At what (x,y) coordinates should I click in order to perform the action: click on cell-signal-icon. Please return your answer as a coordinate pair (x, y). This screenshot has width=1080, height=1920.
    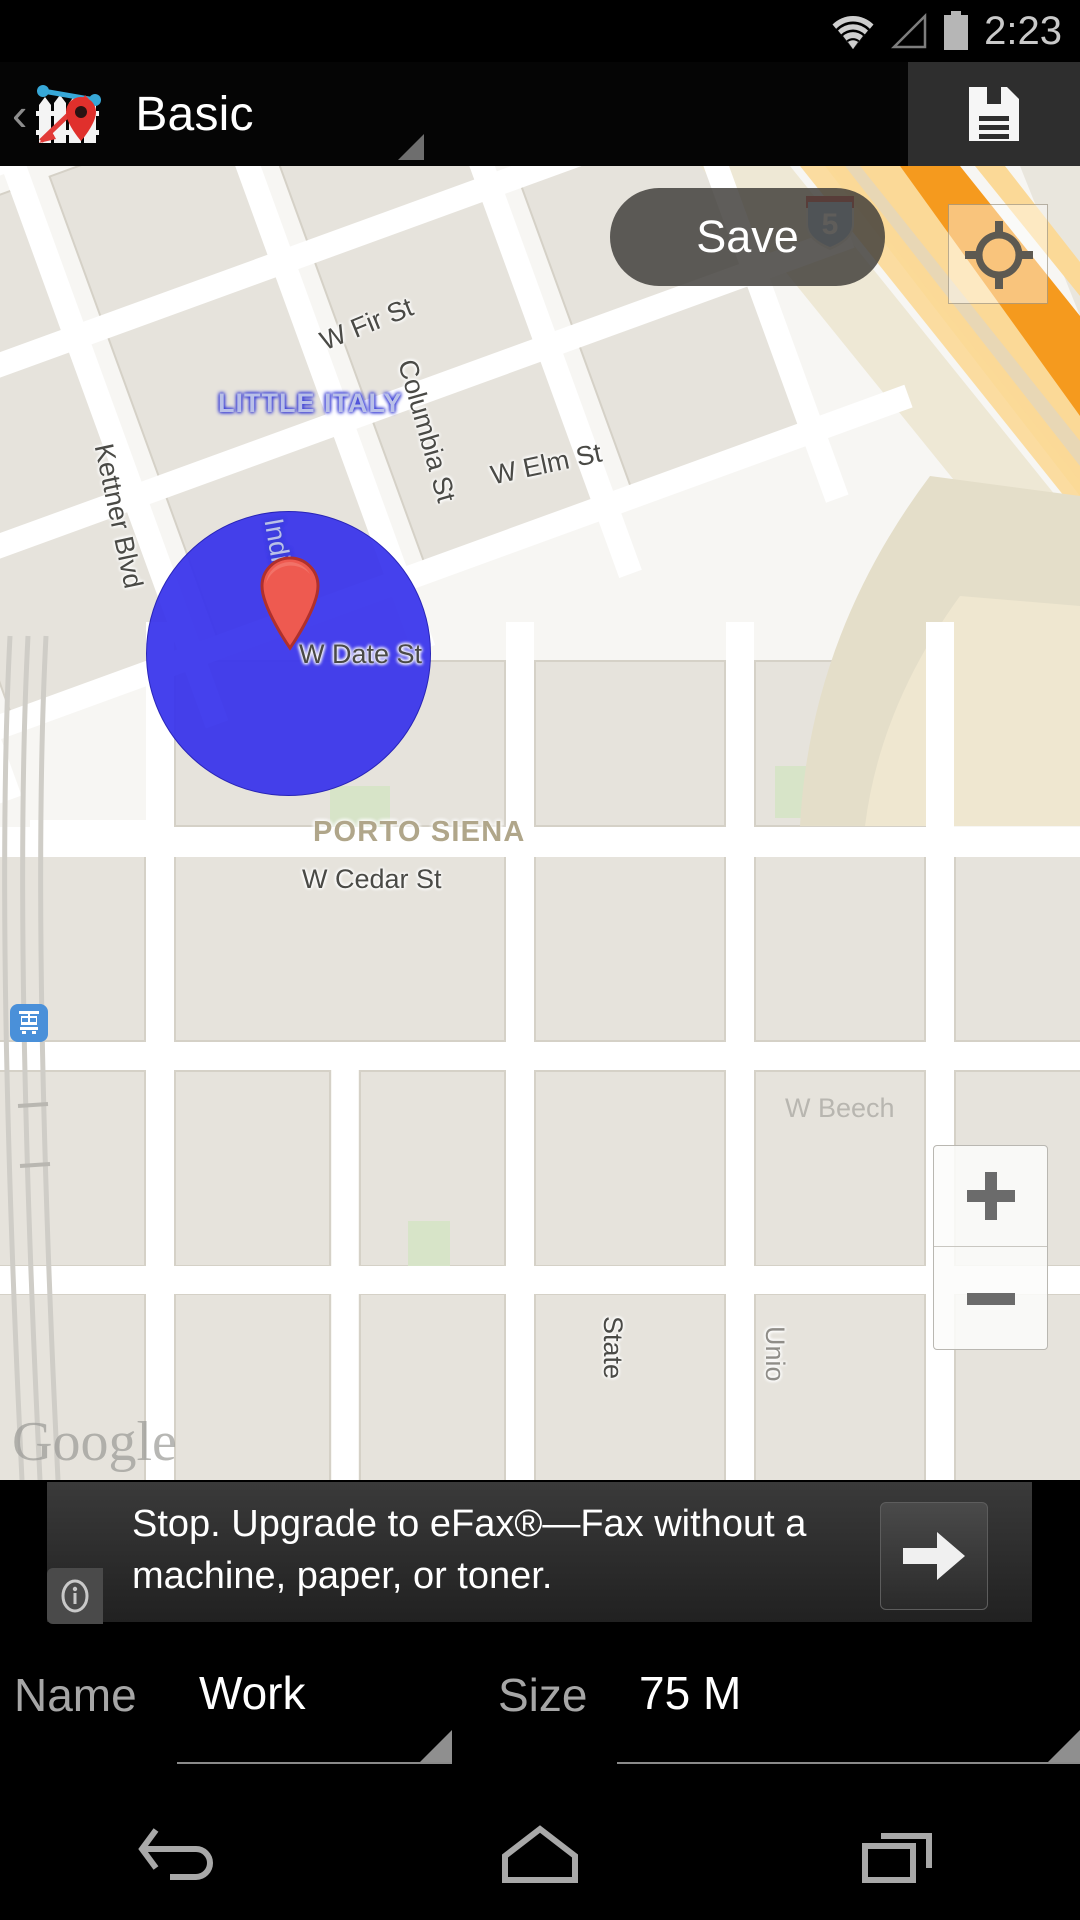
    Looking at the image, I should click on (909, 30).